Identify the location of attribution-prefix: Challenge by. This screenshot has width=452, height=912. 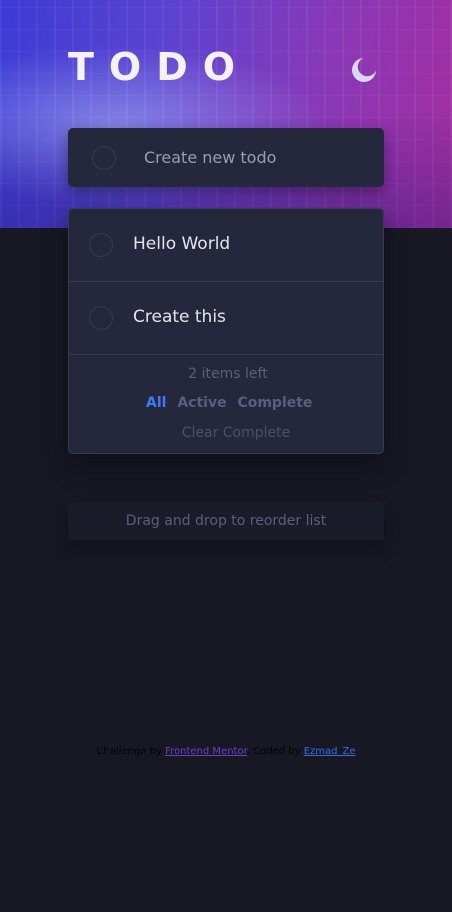
(129, 751).